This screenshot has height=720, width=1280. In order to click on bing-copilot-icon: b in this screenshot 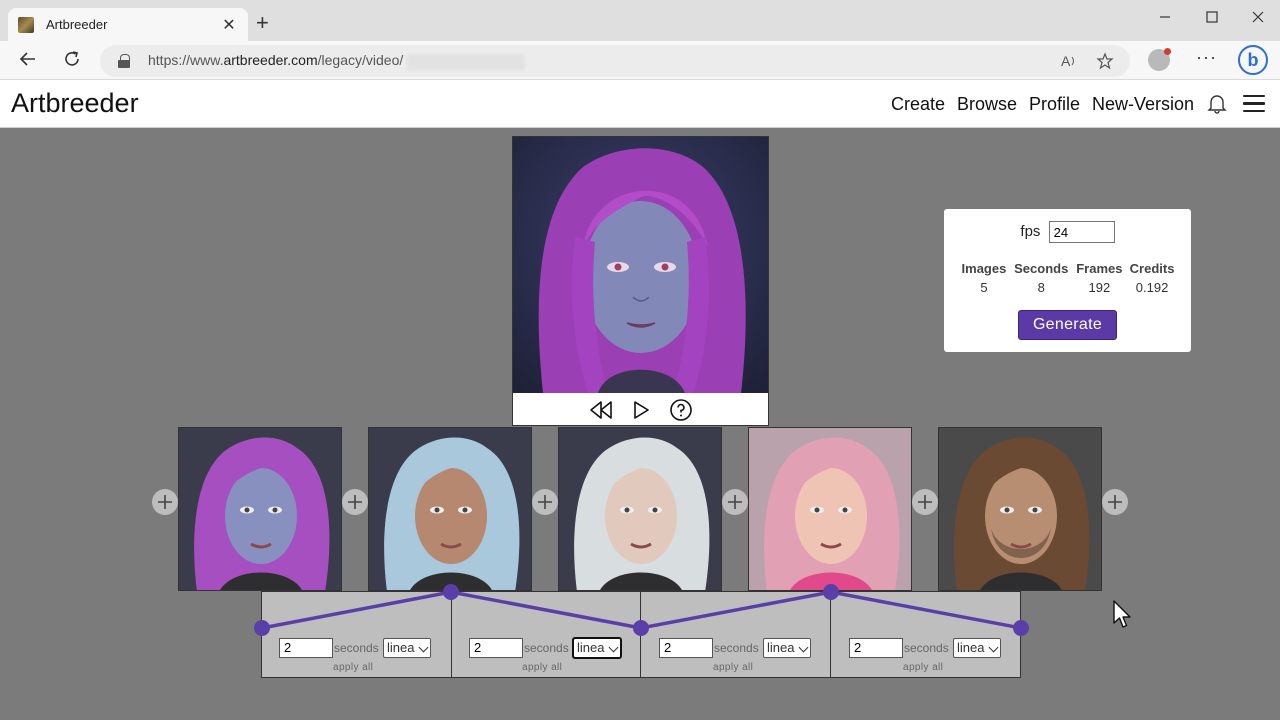, I will do `click(1253, 60)`.